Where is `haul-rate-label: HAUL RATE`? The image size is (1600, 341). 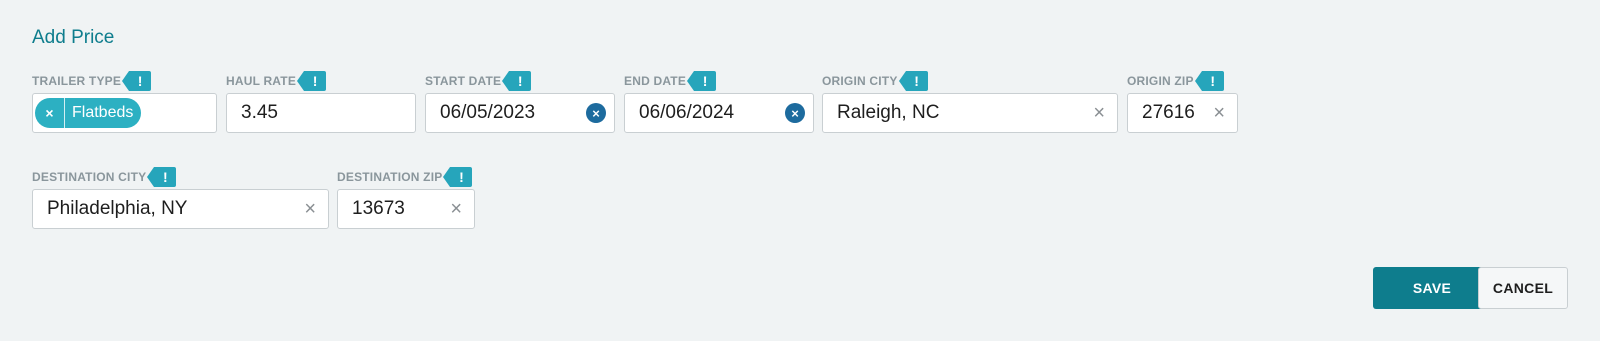
haul-rate-label: HAUL RATE is located at coordinates (261, 81).